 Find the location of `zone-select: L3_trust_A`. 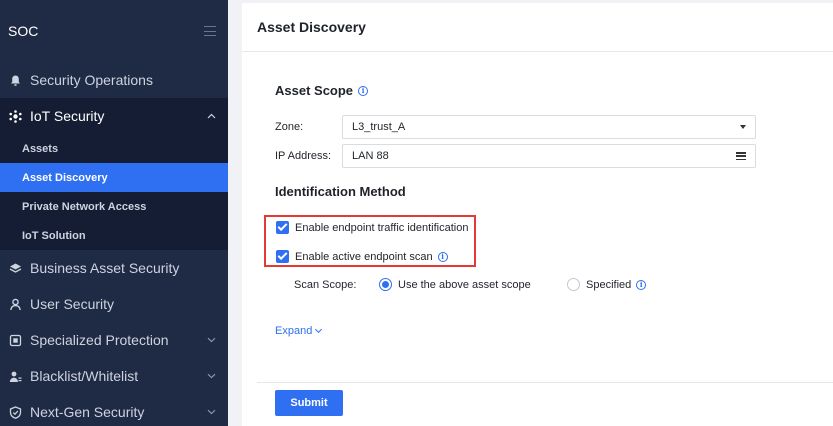

zone-select: L3_trust_A is located at coordinates (549, 127).